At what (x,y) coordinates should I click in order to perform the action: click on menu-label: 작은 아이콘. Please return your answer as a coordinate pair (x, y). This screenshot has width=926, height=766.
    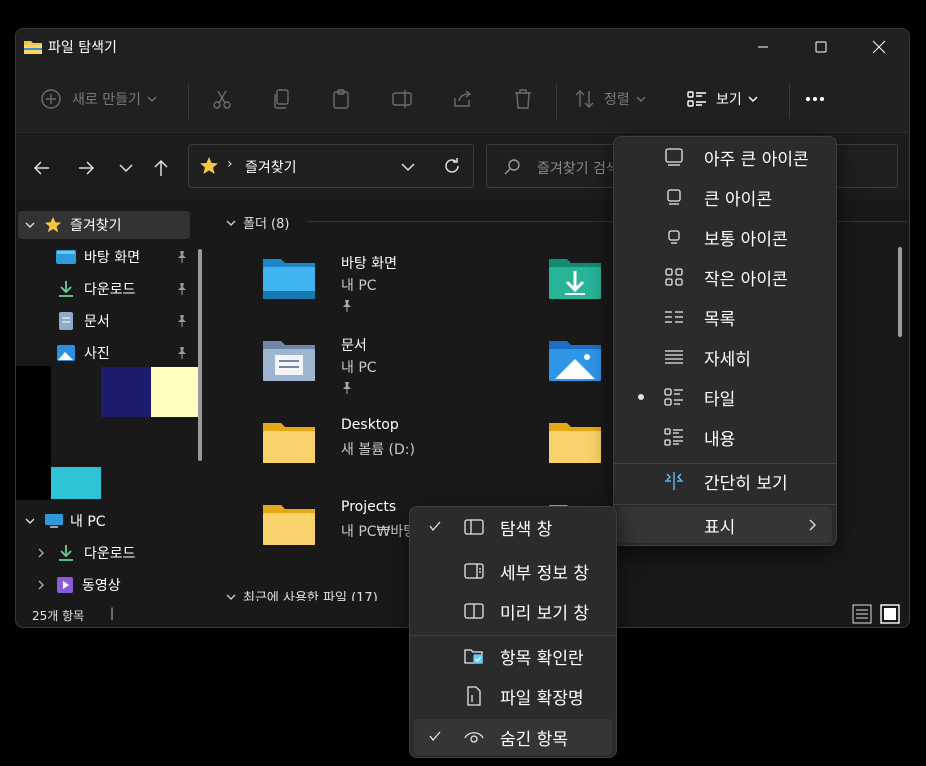
    Looking at the image, I should click on (746, 280).